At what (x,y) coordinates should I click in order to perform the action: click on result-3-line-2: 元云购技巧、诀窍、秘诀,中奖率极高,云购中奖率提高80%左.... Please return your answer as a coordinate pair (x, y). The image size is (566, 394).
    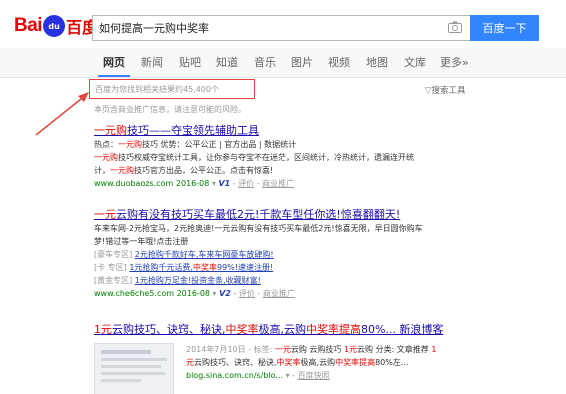
    Looking at the image, I should click on (297, 362).